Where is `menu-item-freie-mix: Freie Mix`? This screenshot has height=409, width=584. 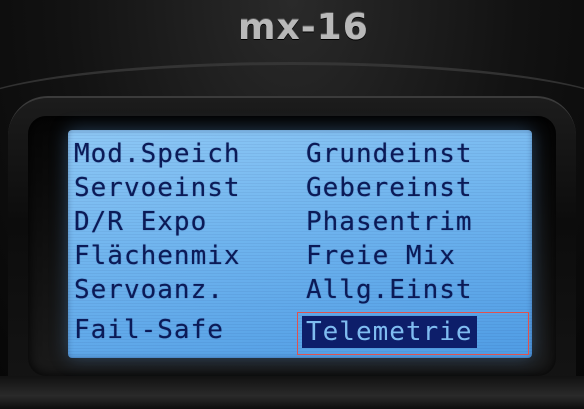 menu-item-freie-mix: Freie Mix is located at coordinates (381, 256).